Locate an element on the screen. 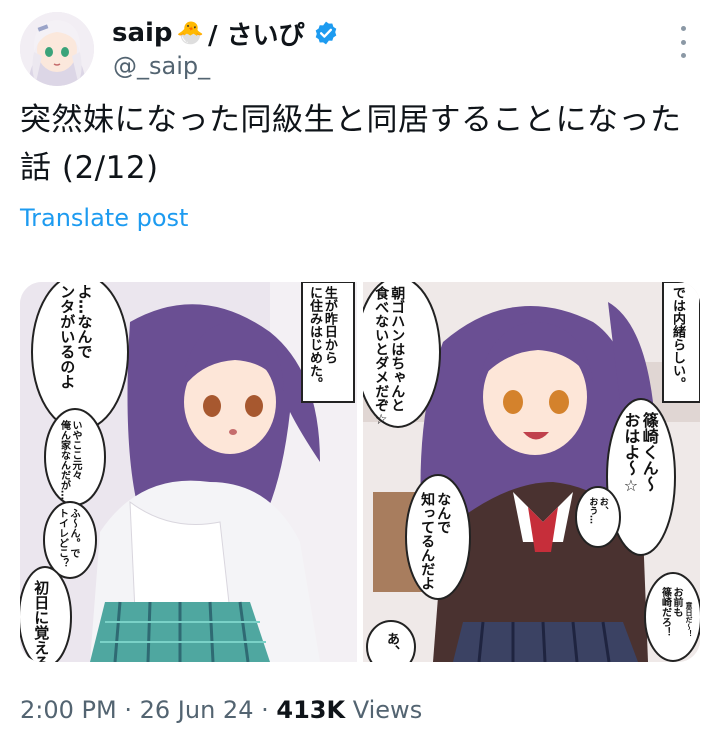  left-bubble-bottom-text: 初日に覚えろ is located at coordinates (41, 621).